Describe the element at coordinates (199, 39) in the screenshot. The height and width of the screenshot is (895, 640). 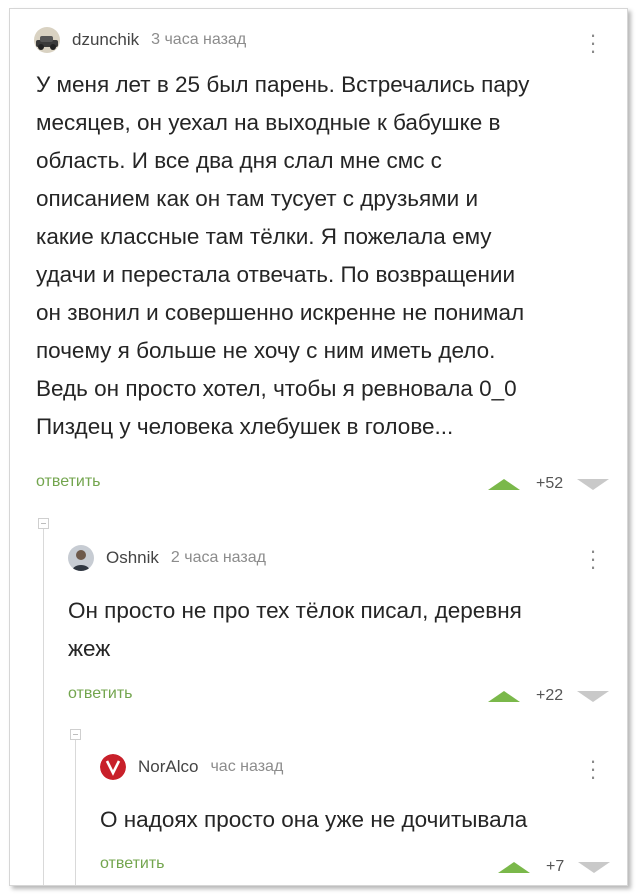
I see `comment-time: 3 часа назад` at that location.